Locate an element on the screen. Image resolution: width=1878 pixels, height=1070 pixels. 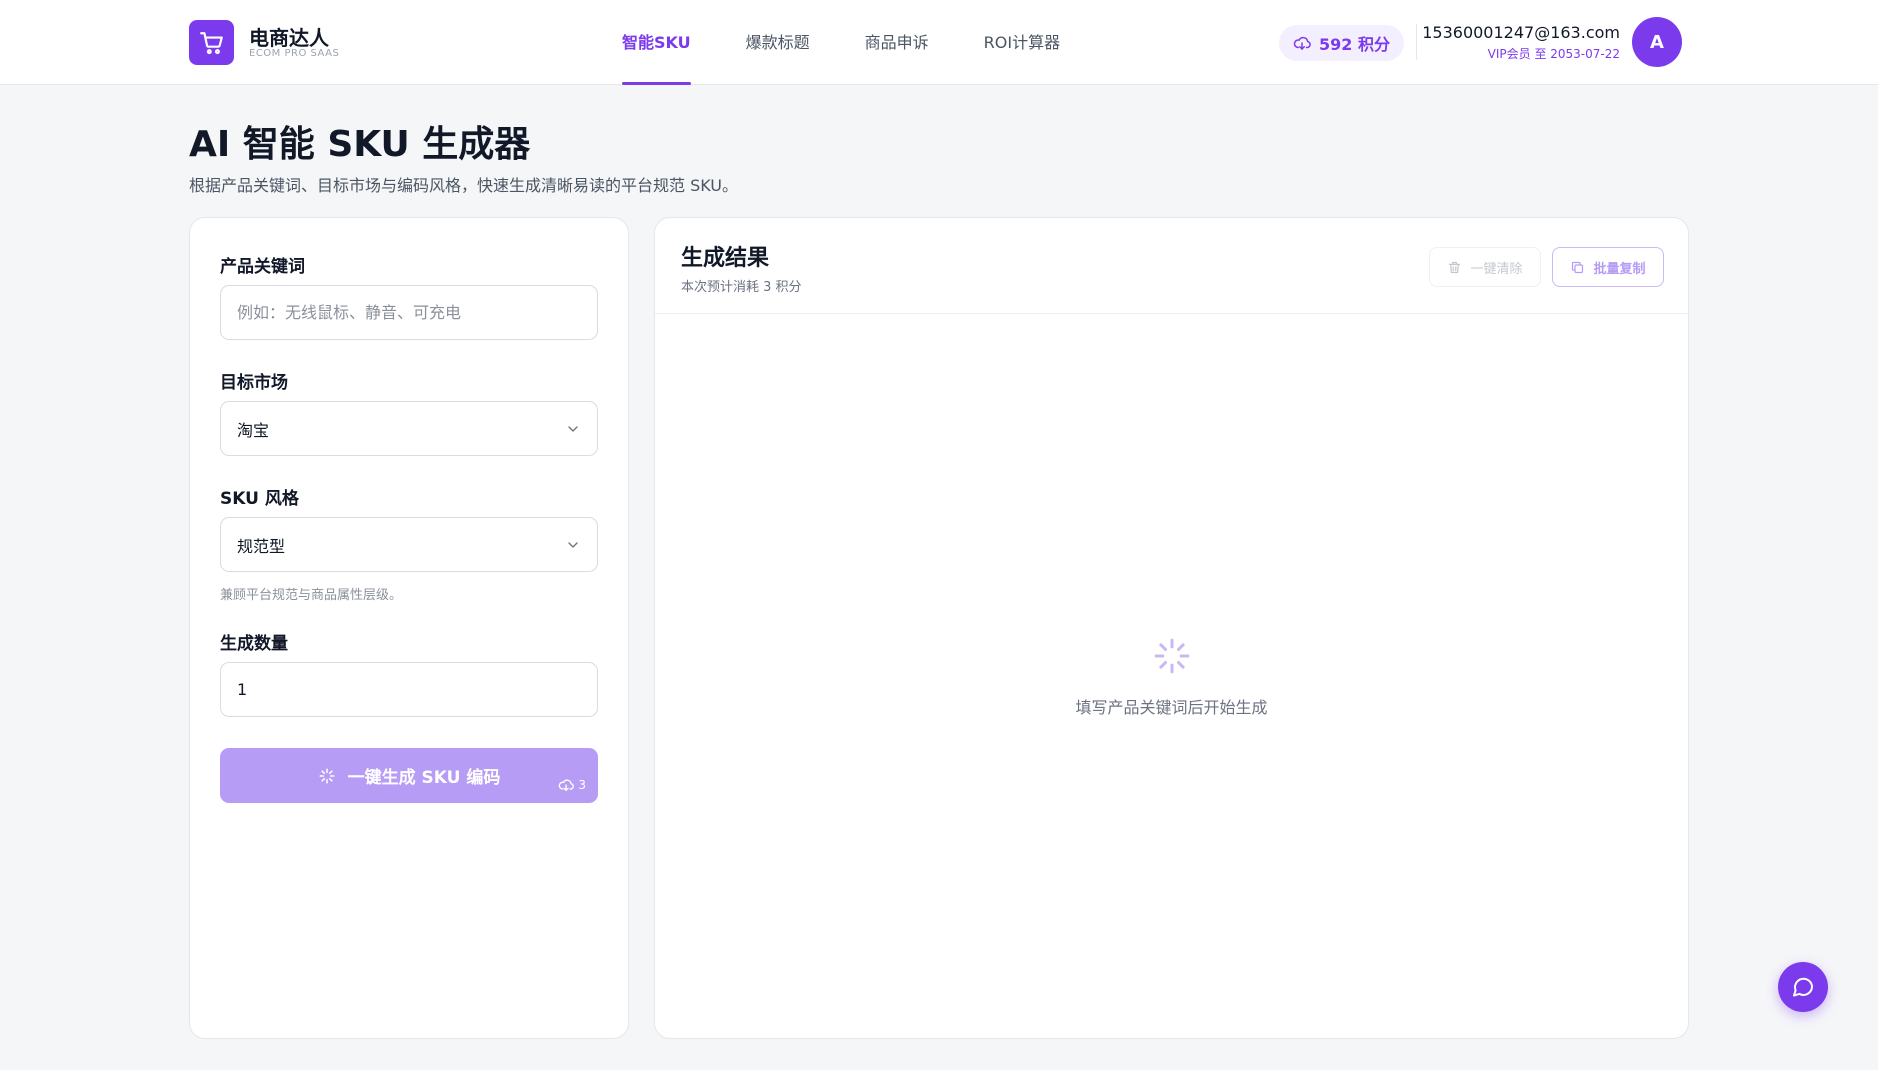
trash-icon is located at coordinates (1455, 267).